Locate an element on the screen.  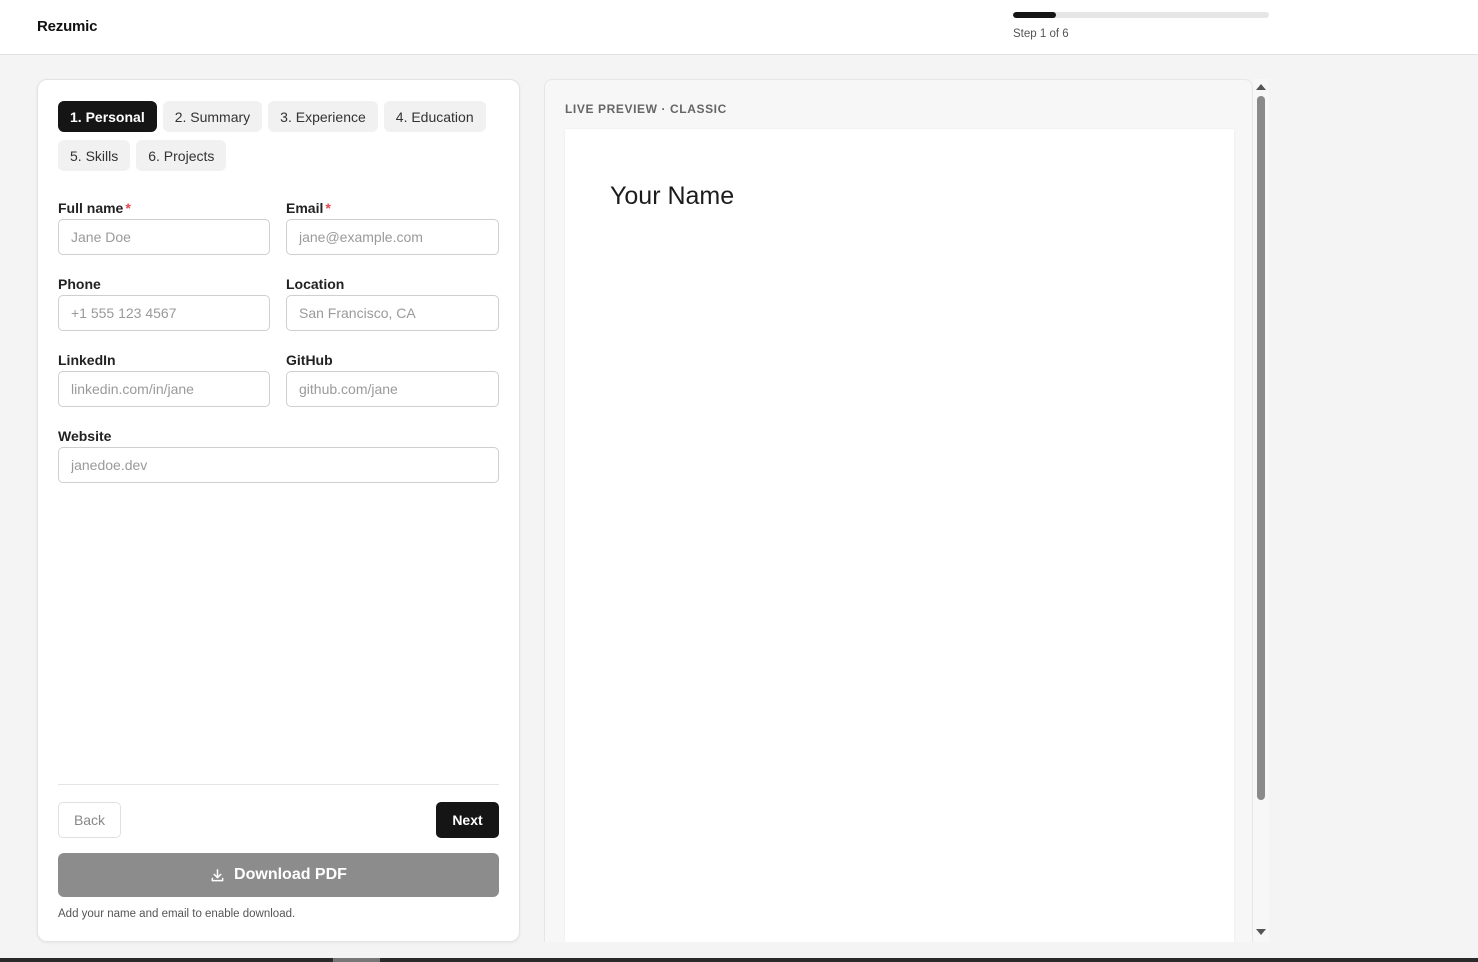
full-name-field-group: Full name * is located at coordinates (164, 227).